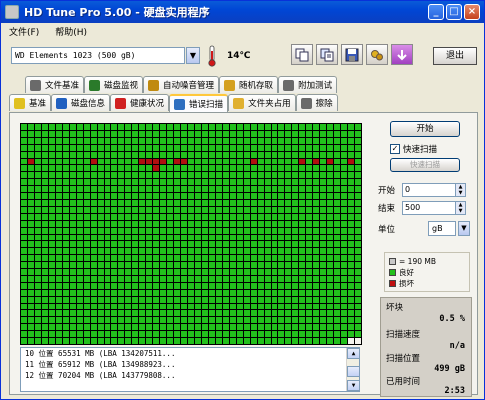 The width and height of the screenshot is (485, 400). I want to click on quick-scan-option: ✓ 快速扫描, so click(413, 149).